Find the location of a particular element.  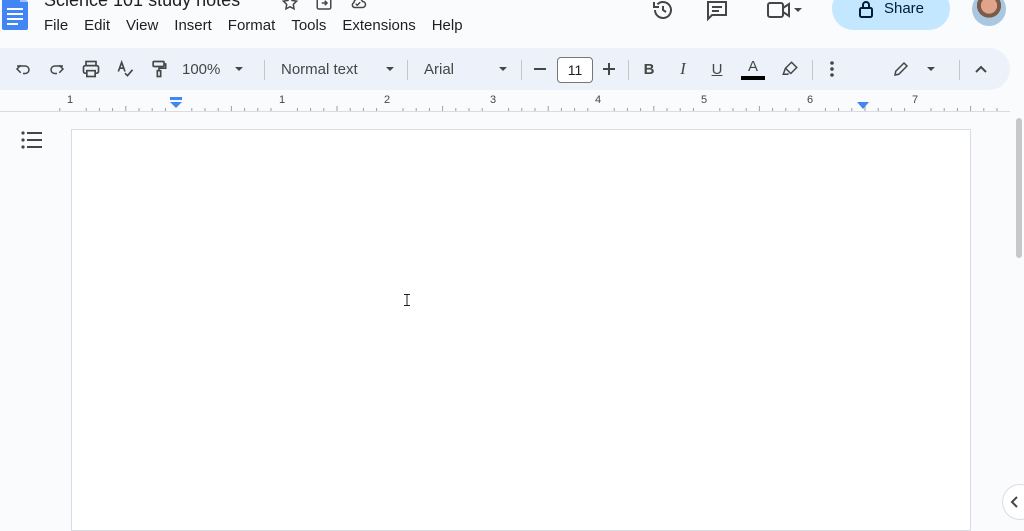

lock-icon is located at coordinates (865, 9).